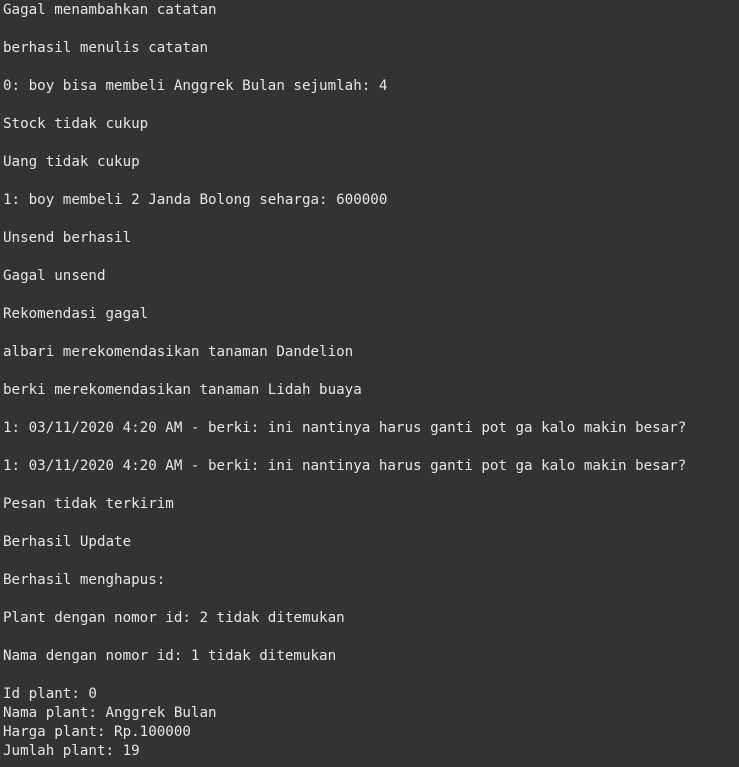 The width and height of the screenshot is (739, 767). Describe the element at coordinates (67, 542) in the screenshot. I see `console-line: Berhasil Update` at that location.